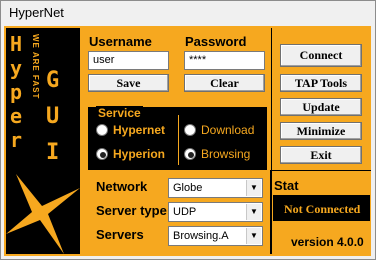  What do you see at coordinates (215, 188) in the screenshot?
I see `network-select: Globe ▼` at bounding box center [215, 188].